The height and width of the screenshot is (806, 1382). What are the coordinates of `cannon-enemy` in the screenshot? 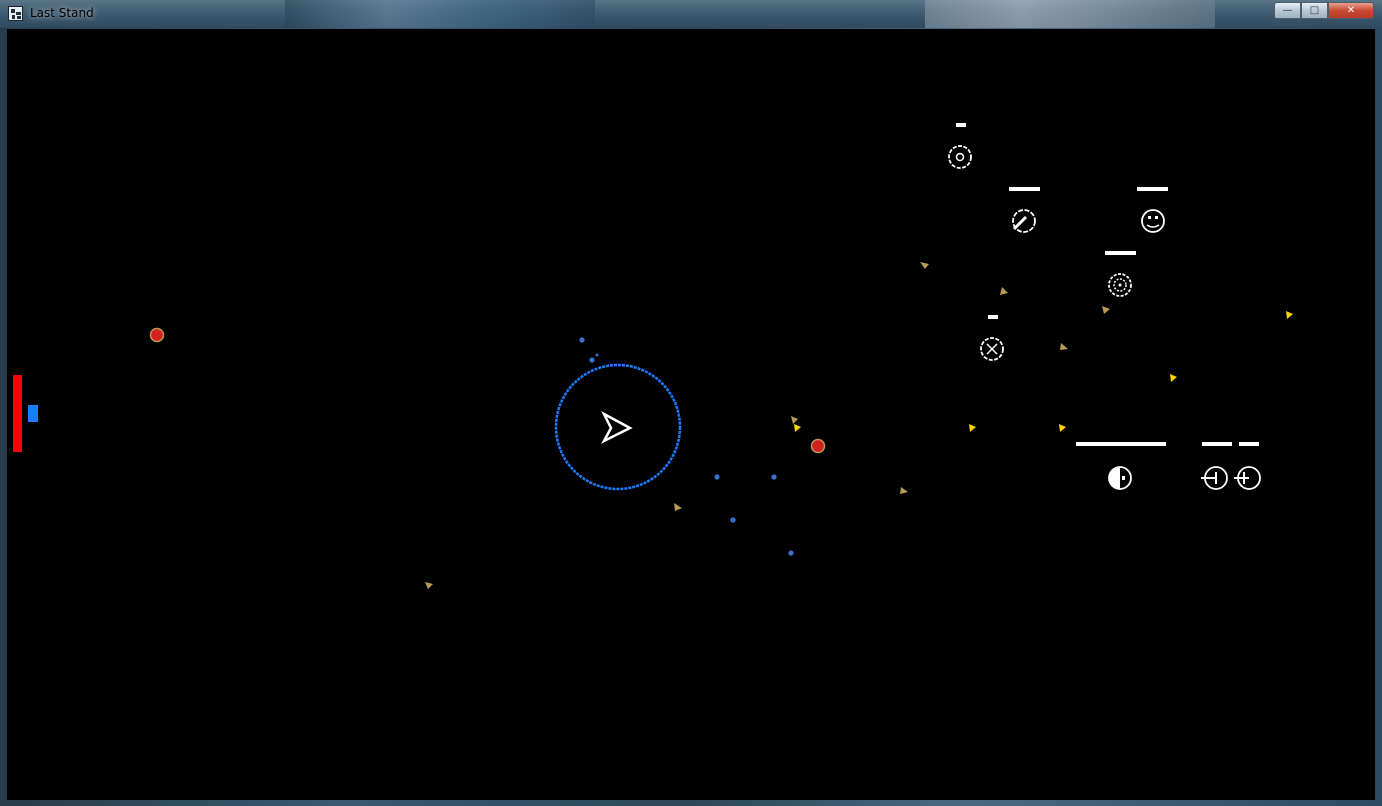 It's located at (1024, 210).